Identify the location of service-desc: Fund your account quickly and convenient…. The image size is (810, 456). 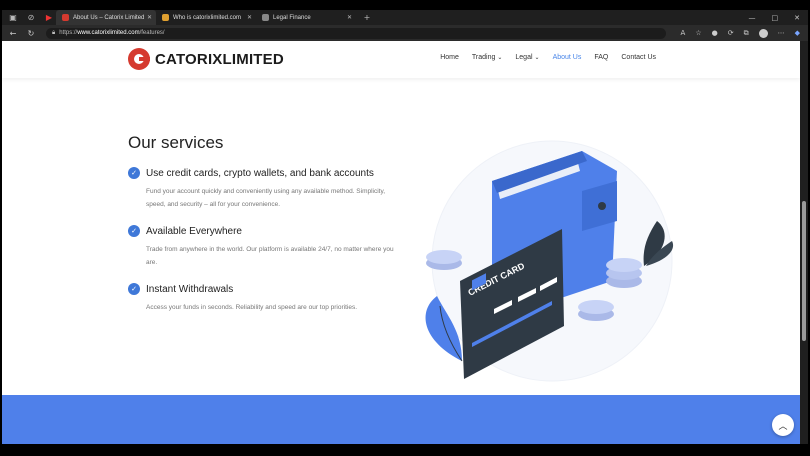
(266, 198).